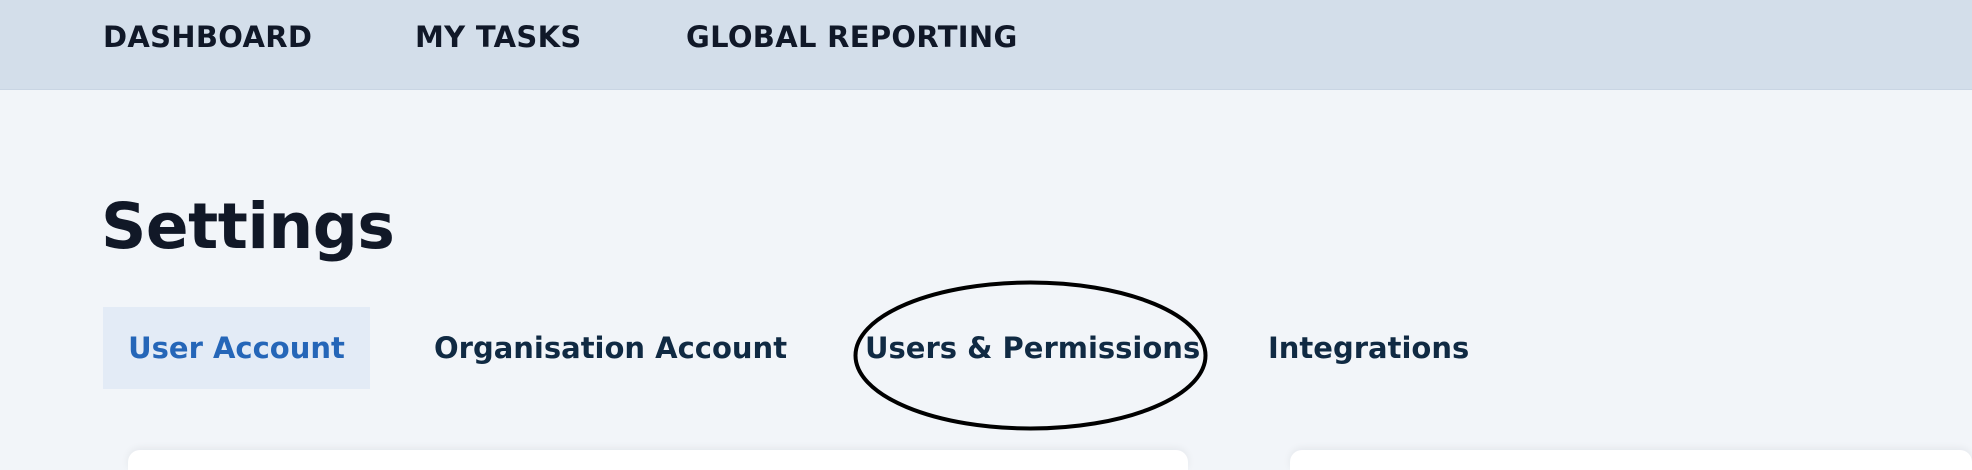 Image resolution: width=1972 pixels, height=470 pixels. I want to click on nav-item-my-tasks: MY TASKS, so click(498, 37).